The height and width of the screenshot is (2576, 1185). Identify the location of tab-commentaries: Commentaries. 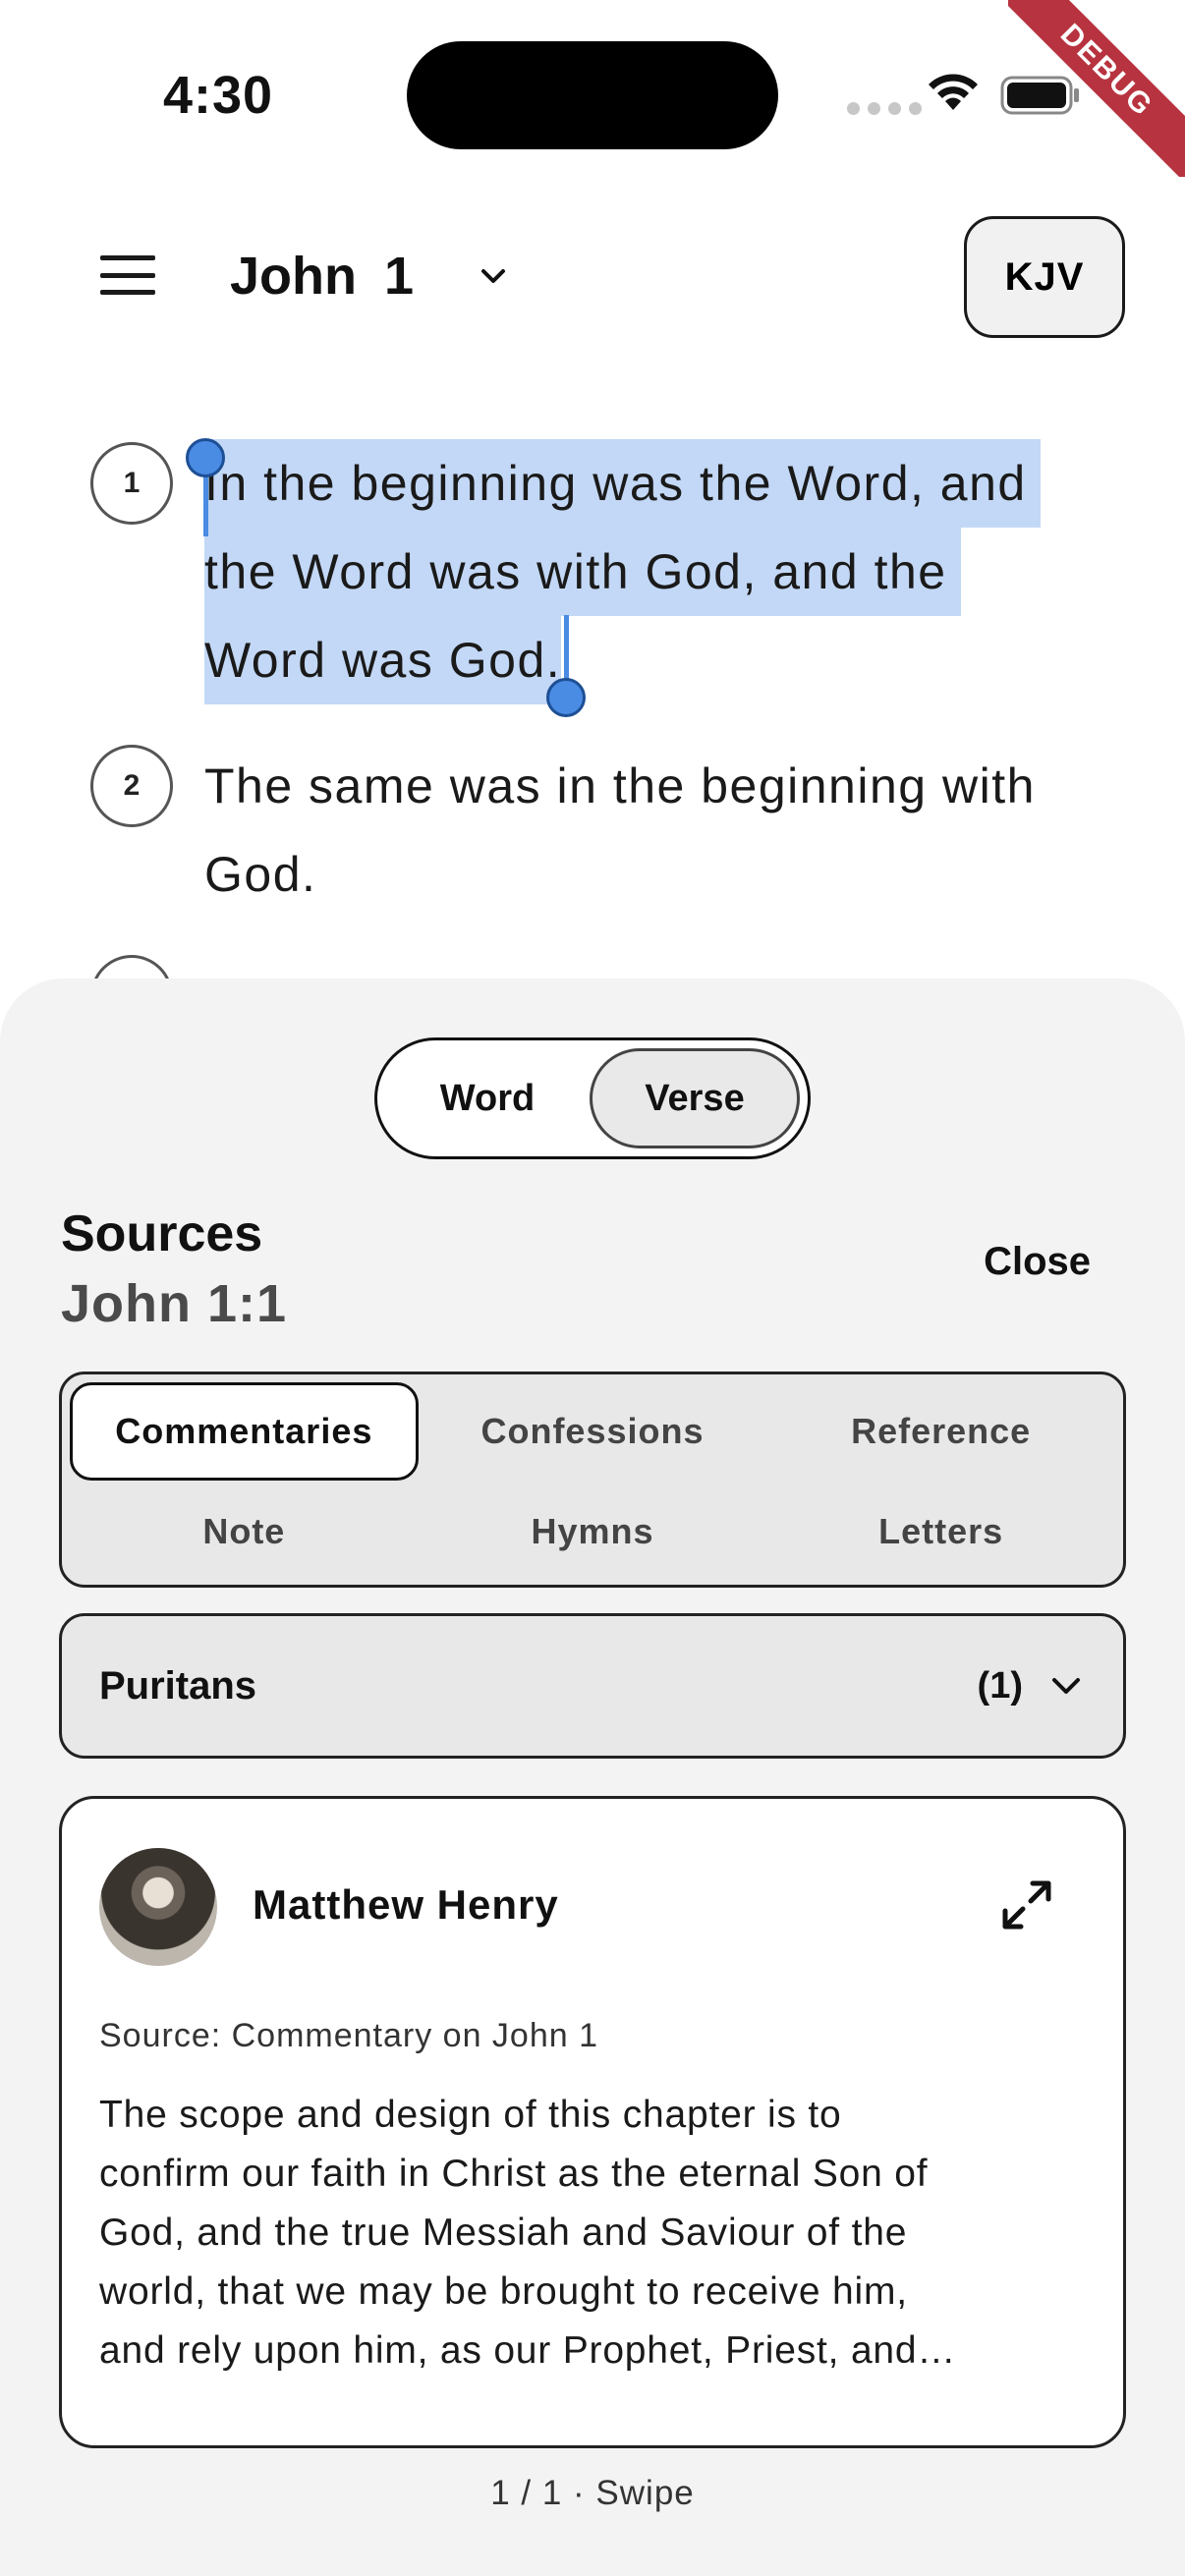
(245, 1431).